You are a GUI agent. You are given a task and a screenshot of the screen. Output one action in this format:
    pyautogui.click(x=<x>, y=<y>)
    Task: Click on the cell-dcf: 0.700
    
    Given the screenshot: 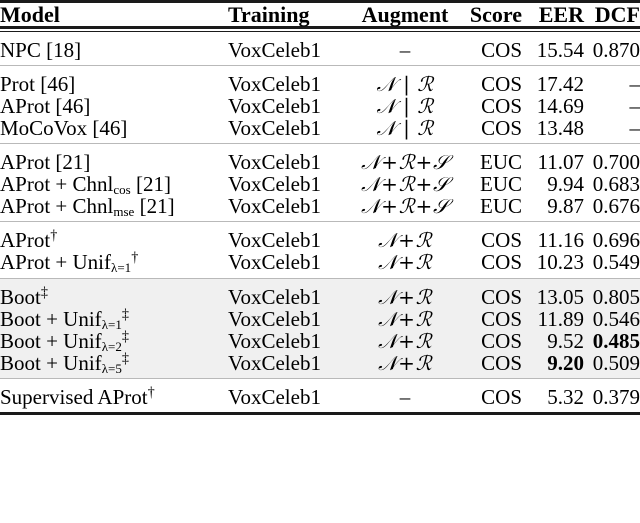 What is the action you would take?
    pyautogui.click(x=616, y=162)
    